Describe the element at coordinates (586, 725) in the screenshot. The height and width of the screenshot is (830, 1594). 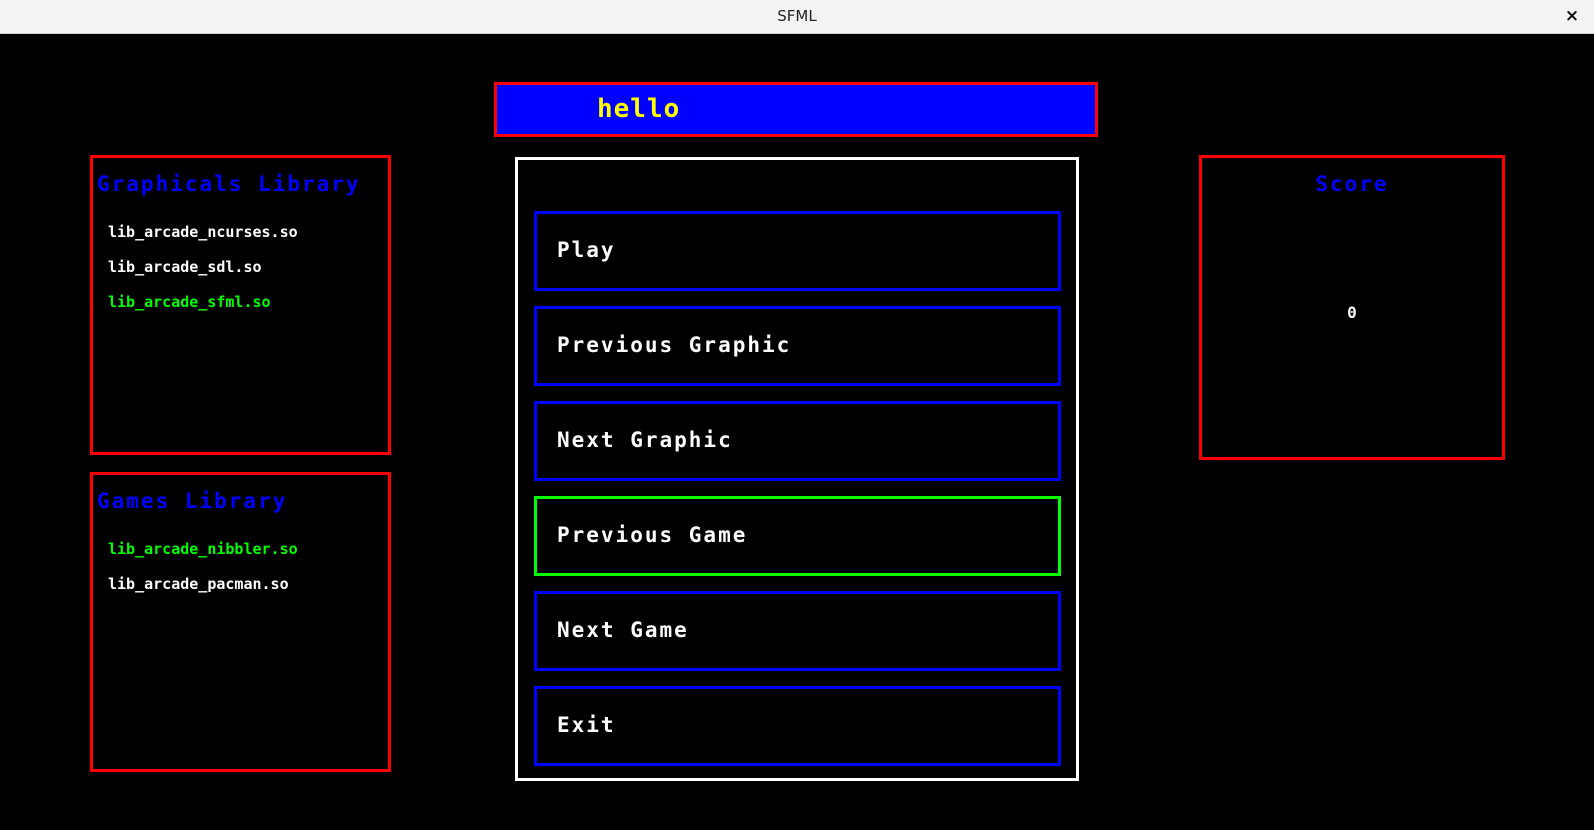
I see `exit-button-label: Exit` at that location.